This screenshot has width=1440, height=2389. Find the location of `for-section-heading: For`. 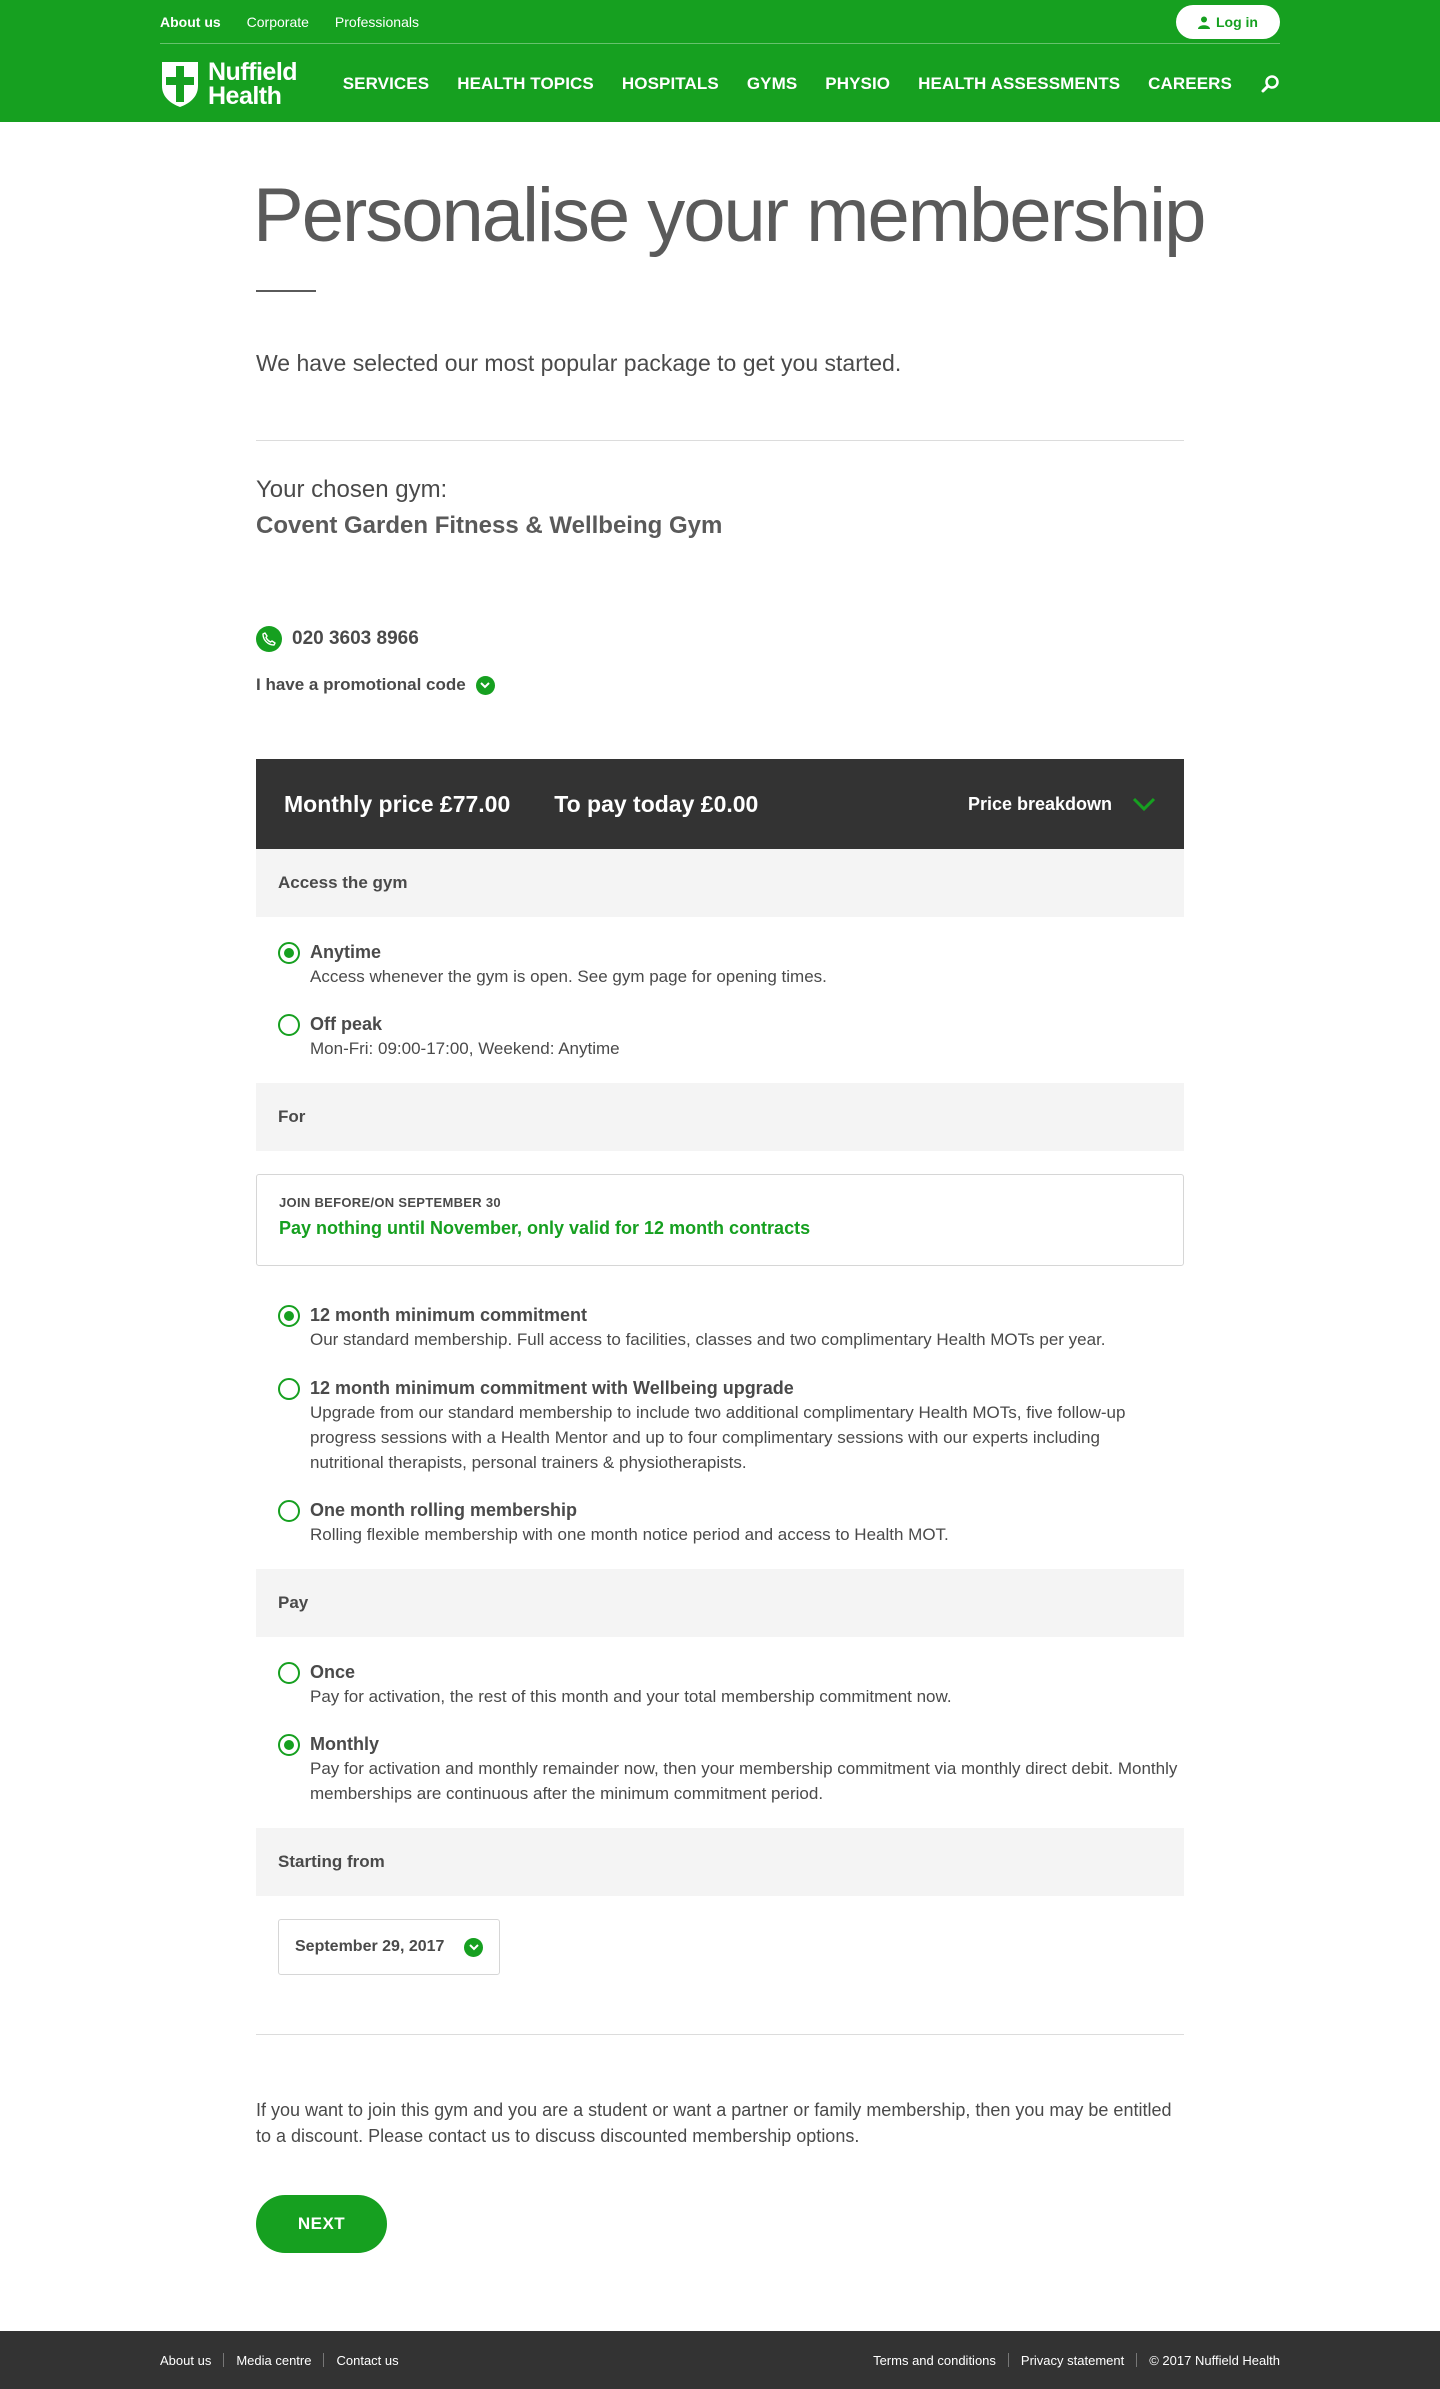

for-section-heading: For is located at coordinates (720, 1117).